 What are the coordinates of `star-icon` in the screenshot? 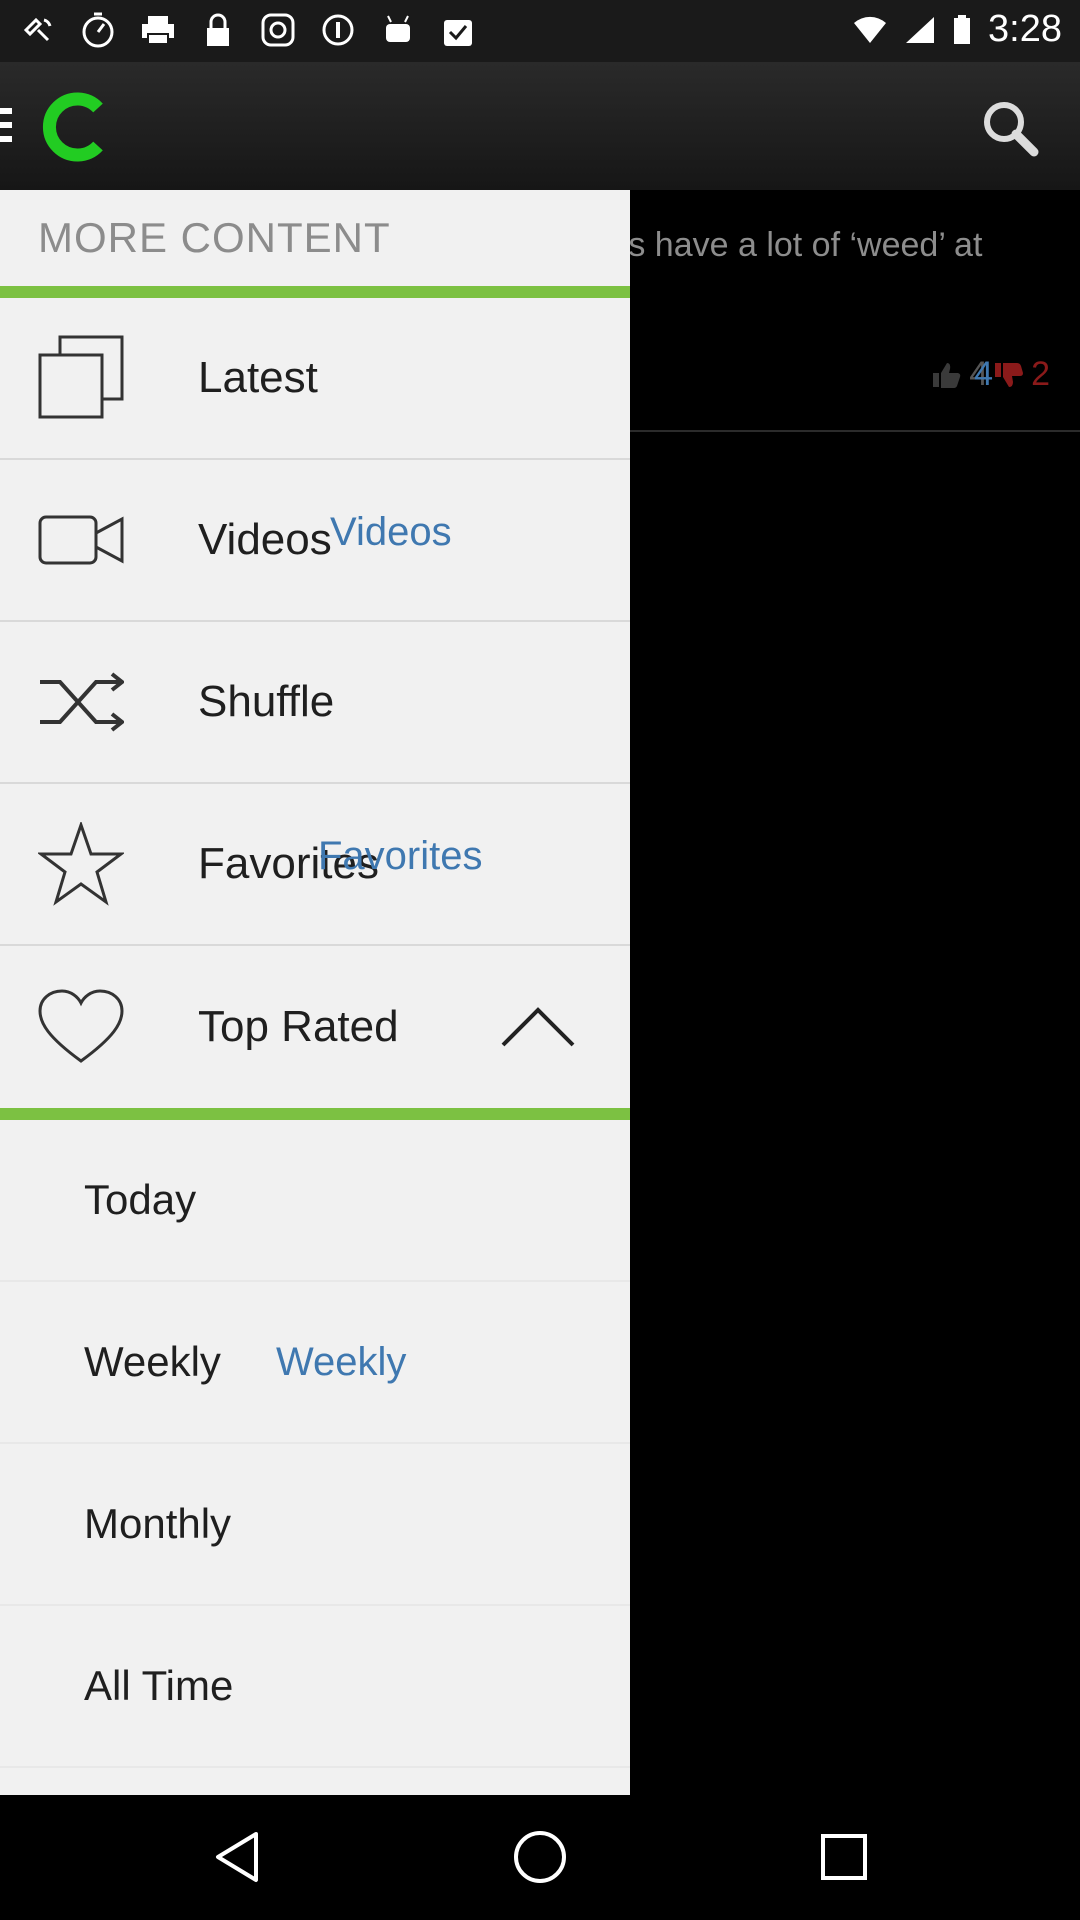 It's located at (81, 864).